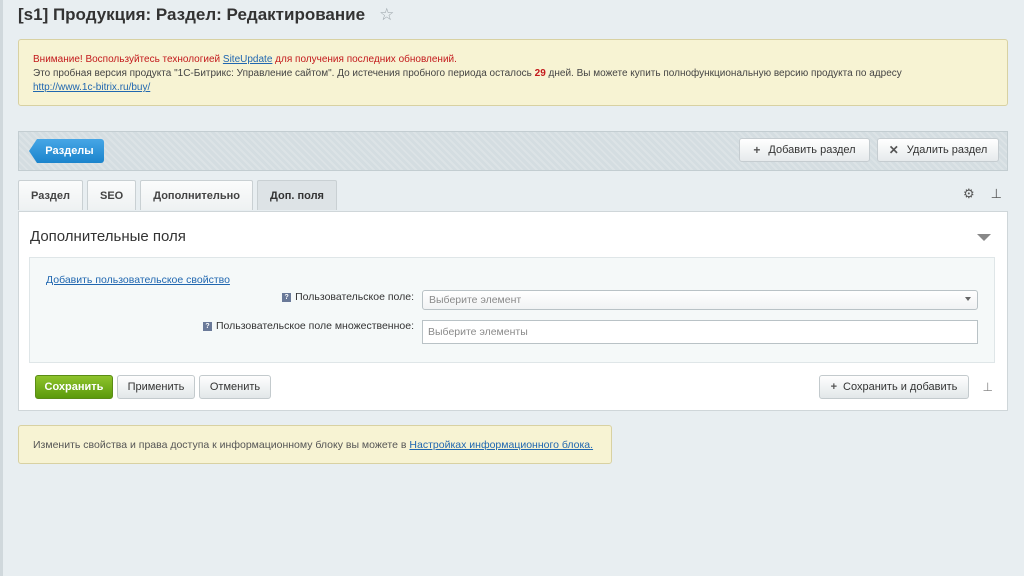 The image size is (1024, 576). What do you see at coordinates (893, 150) in the screenshot?
I see `close-icon: ✕` at bounding box center [893, 150].